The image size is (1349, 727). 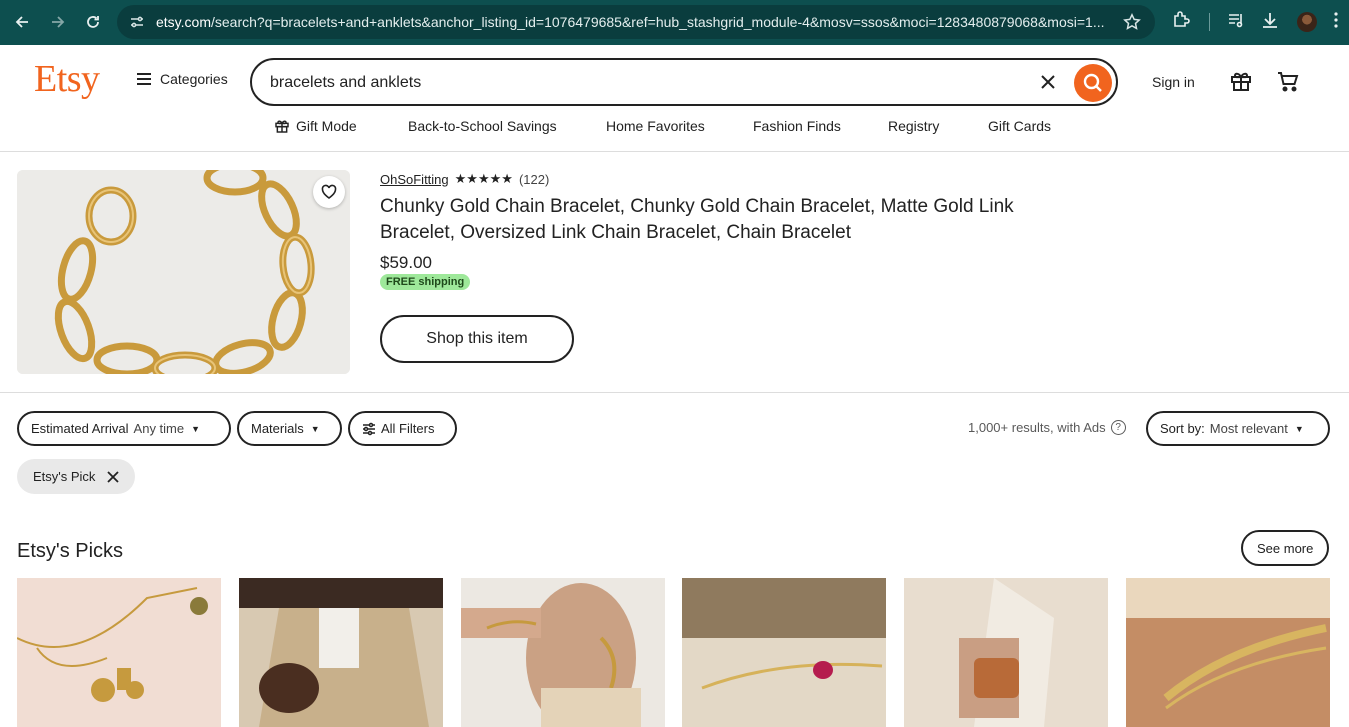 I want to click on etsy-logo: Etsy, so click(x=67, y=79).